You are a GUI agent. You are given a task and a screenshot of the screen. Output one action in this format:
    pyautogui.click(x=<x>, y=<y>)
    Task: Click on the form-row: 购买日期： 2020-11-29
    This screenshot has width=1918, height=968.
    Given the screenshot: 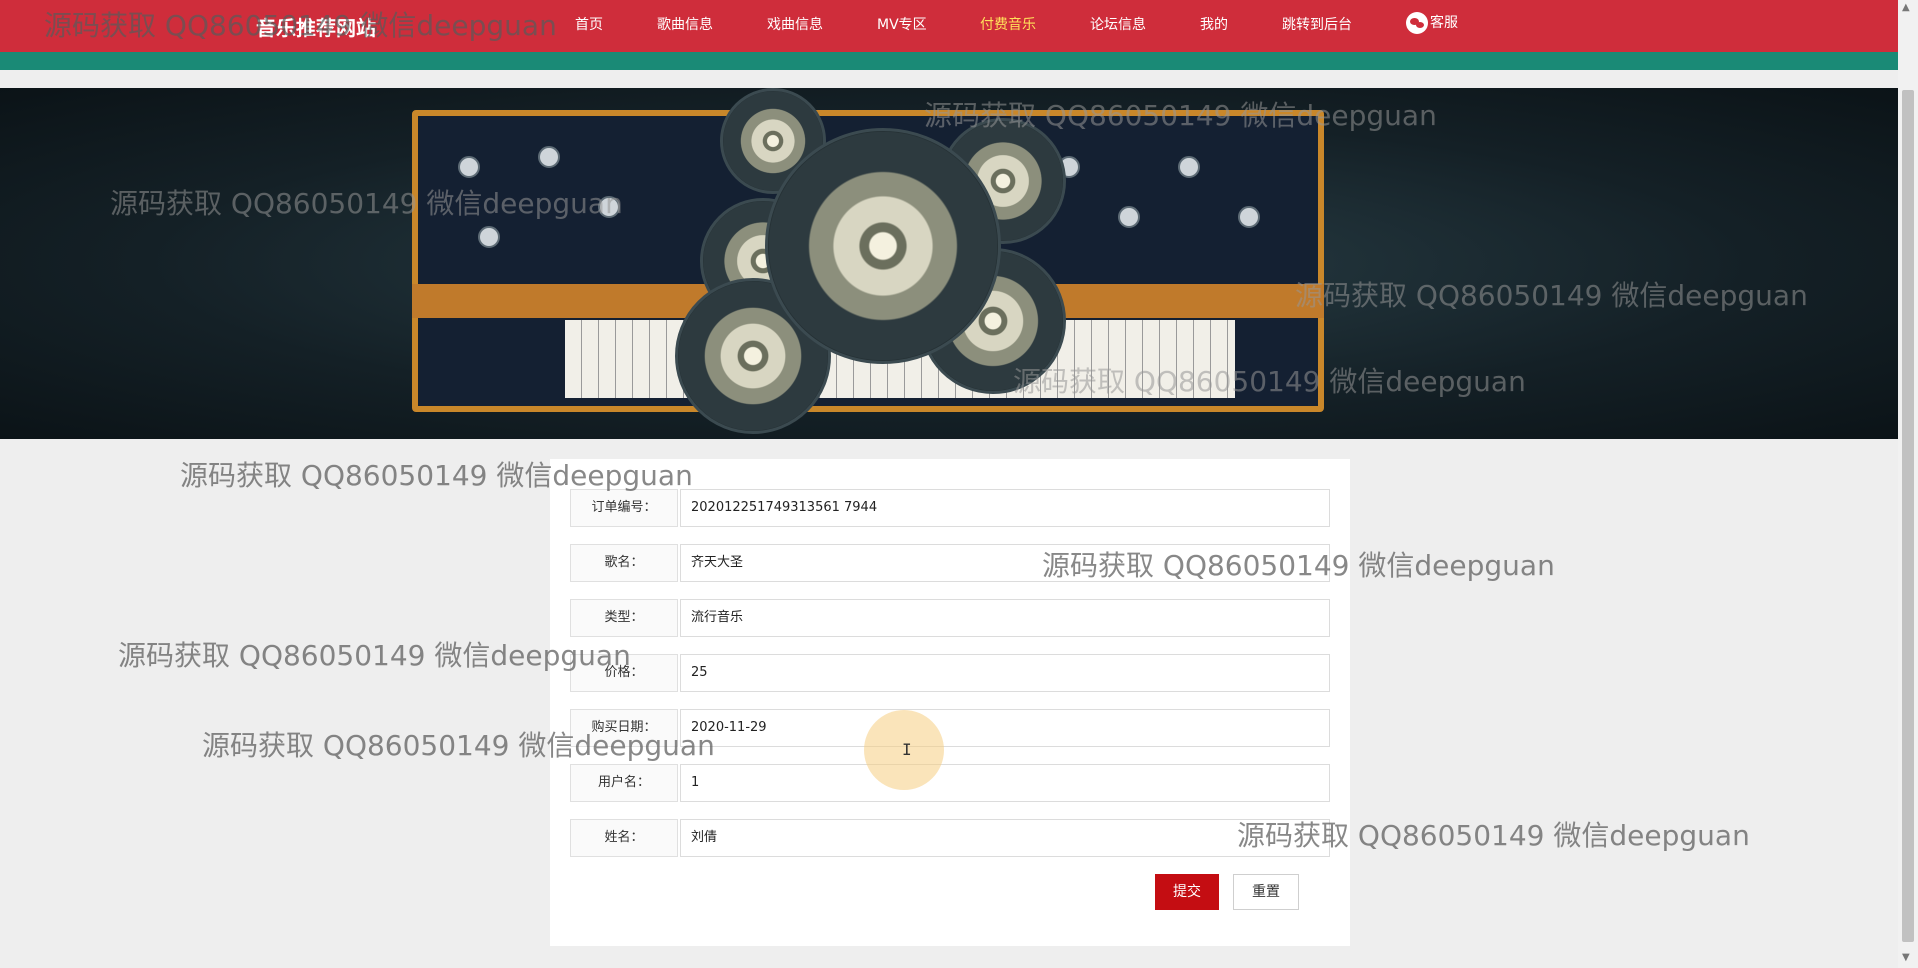 What is the action you would take?
    pyautogui.click(x=950, y=728)
    